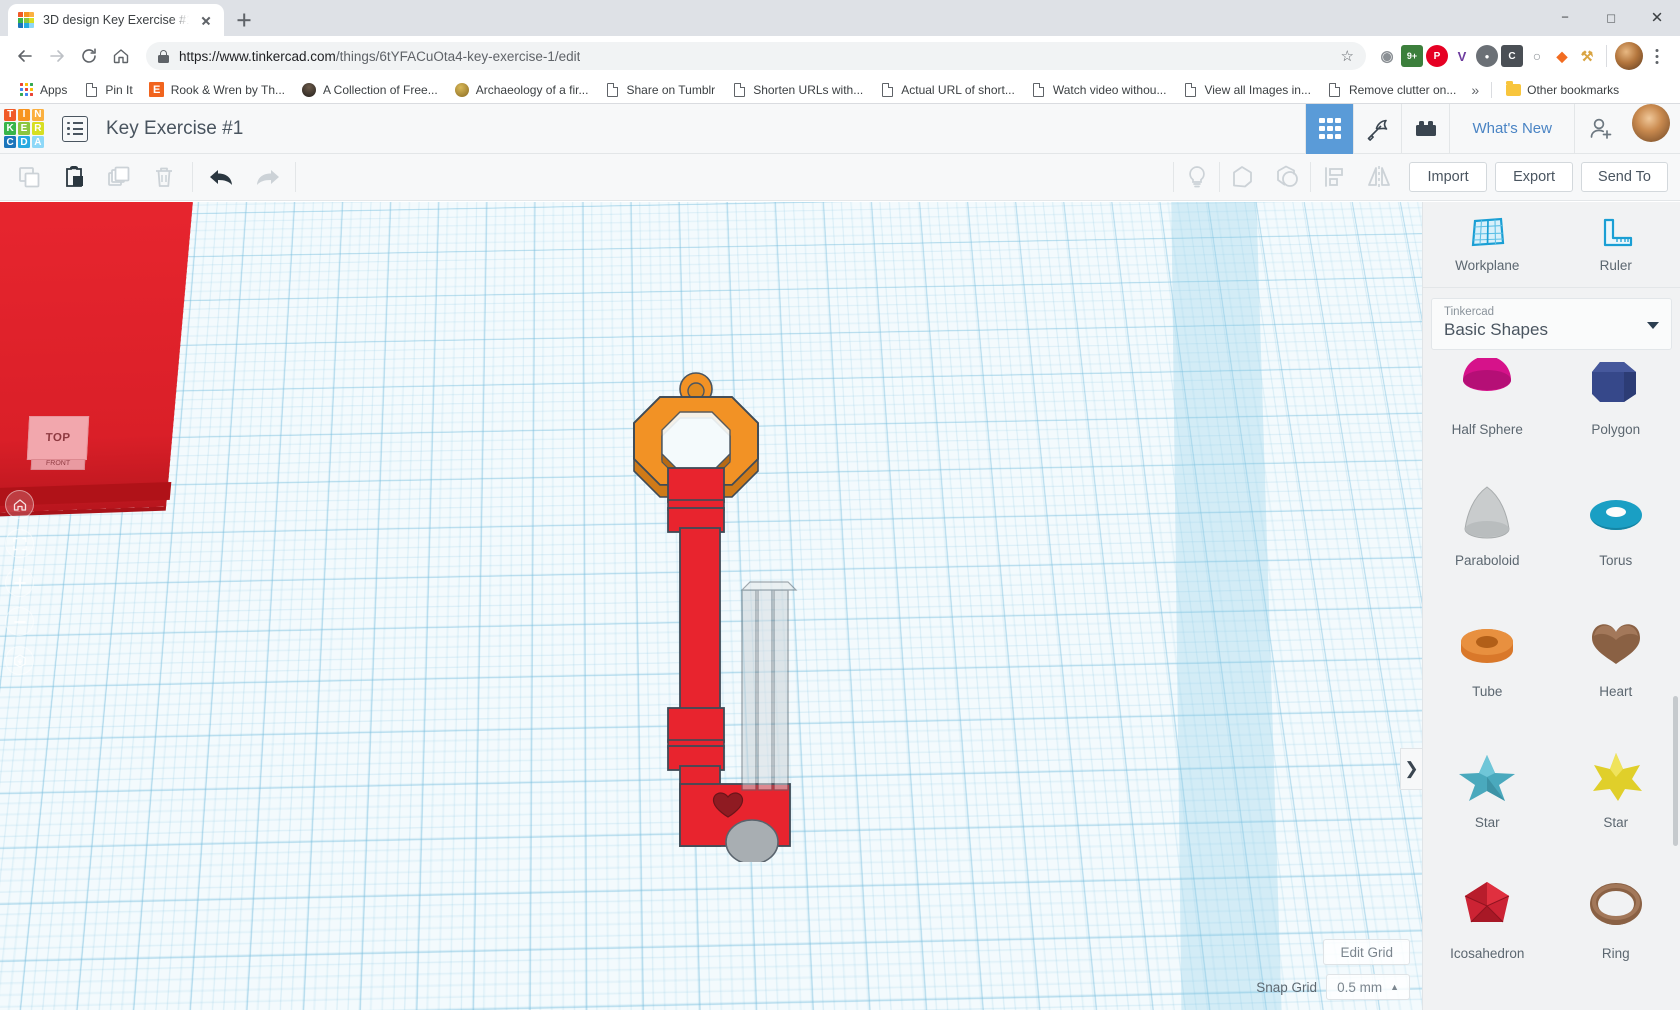 The width and height of the screenshot is (1680, 1010). I want to click on torus-shape-icon, so click(1616, 512).